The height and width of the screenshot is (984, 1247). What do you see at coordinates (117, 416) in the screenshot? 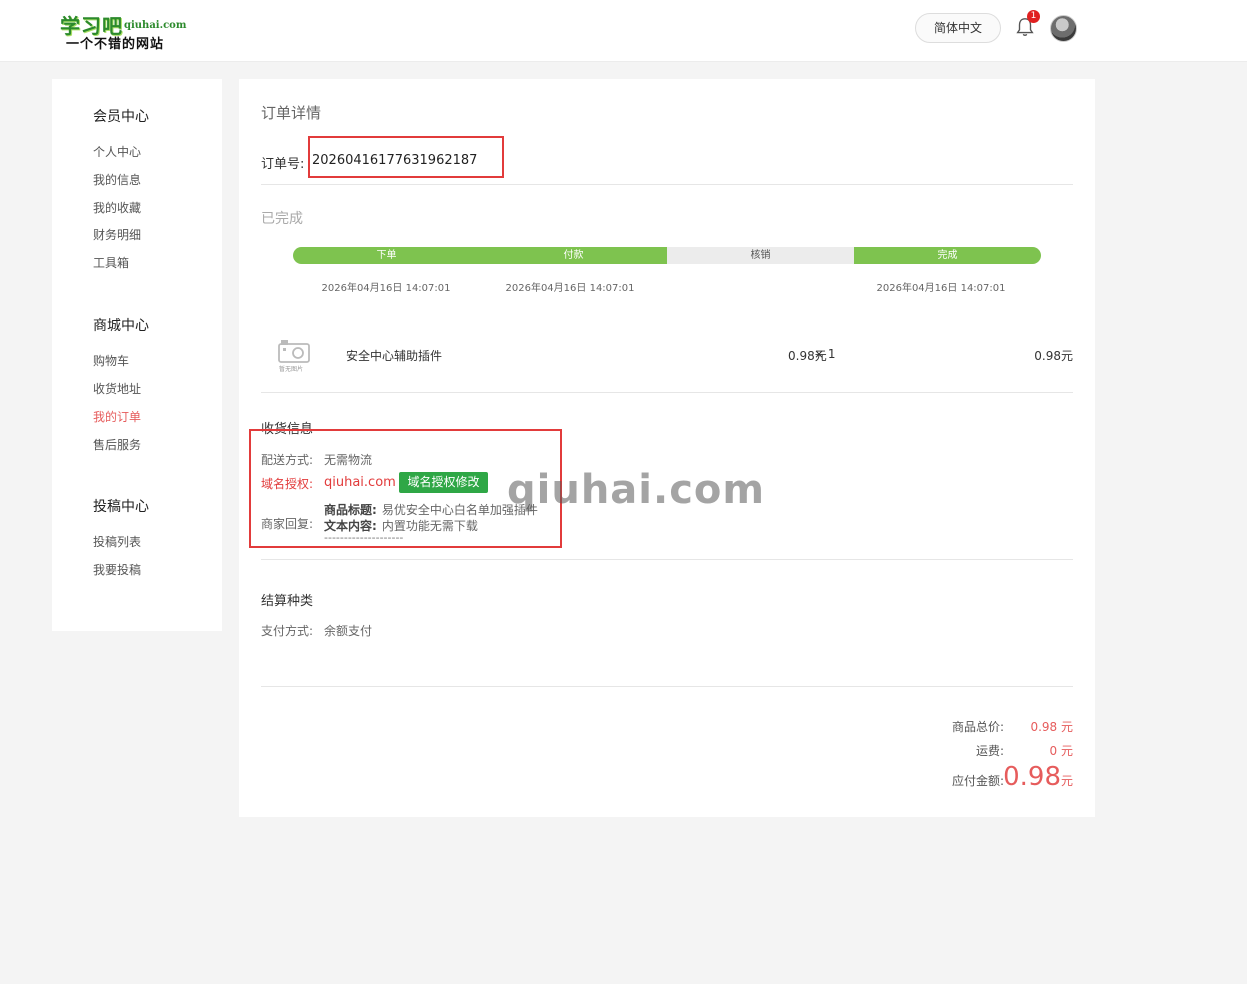
I see `sidebar-item-my-orders: 我的订单` at bounding box center [117, 416].